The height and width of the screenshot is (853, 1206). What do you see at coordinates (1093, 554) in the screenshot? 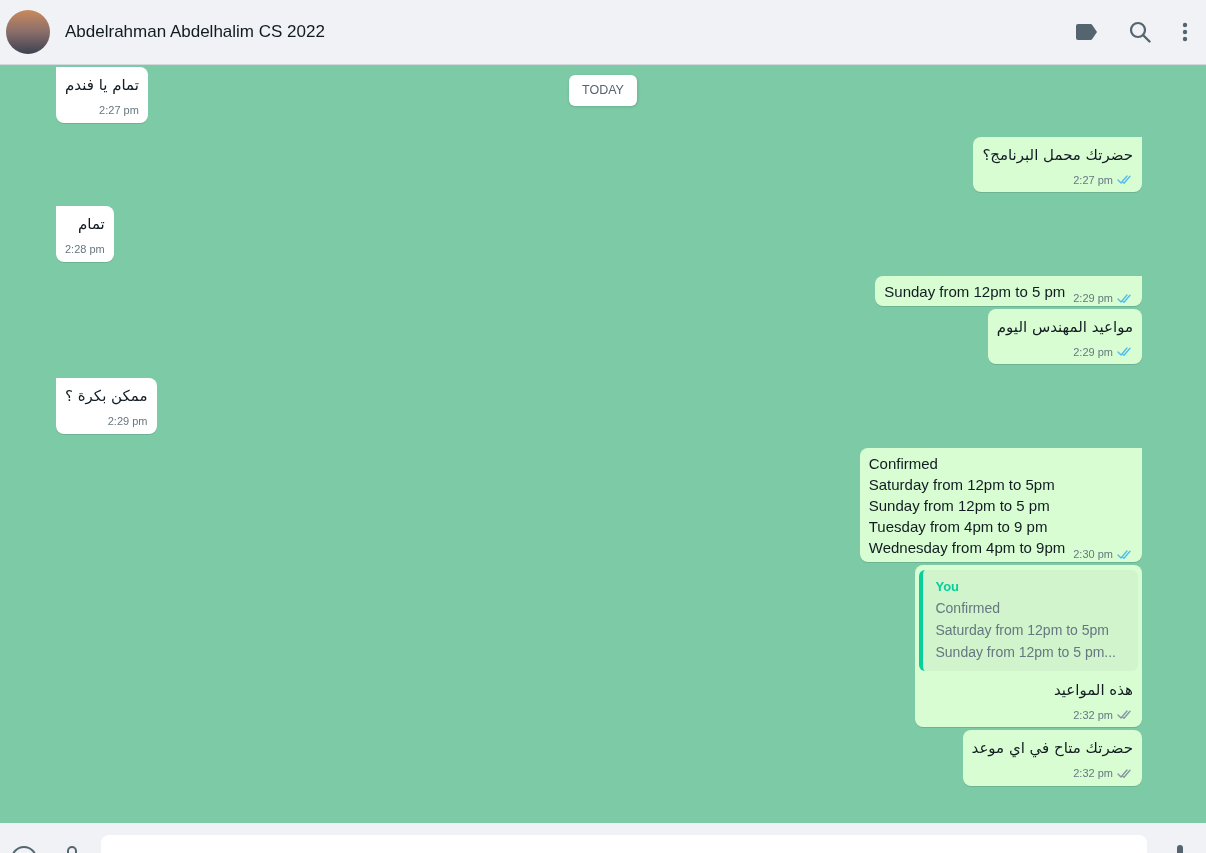
I see `message-time: 2:30 pm` at bounding box center [1093, 554].